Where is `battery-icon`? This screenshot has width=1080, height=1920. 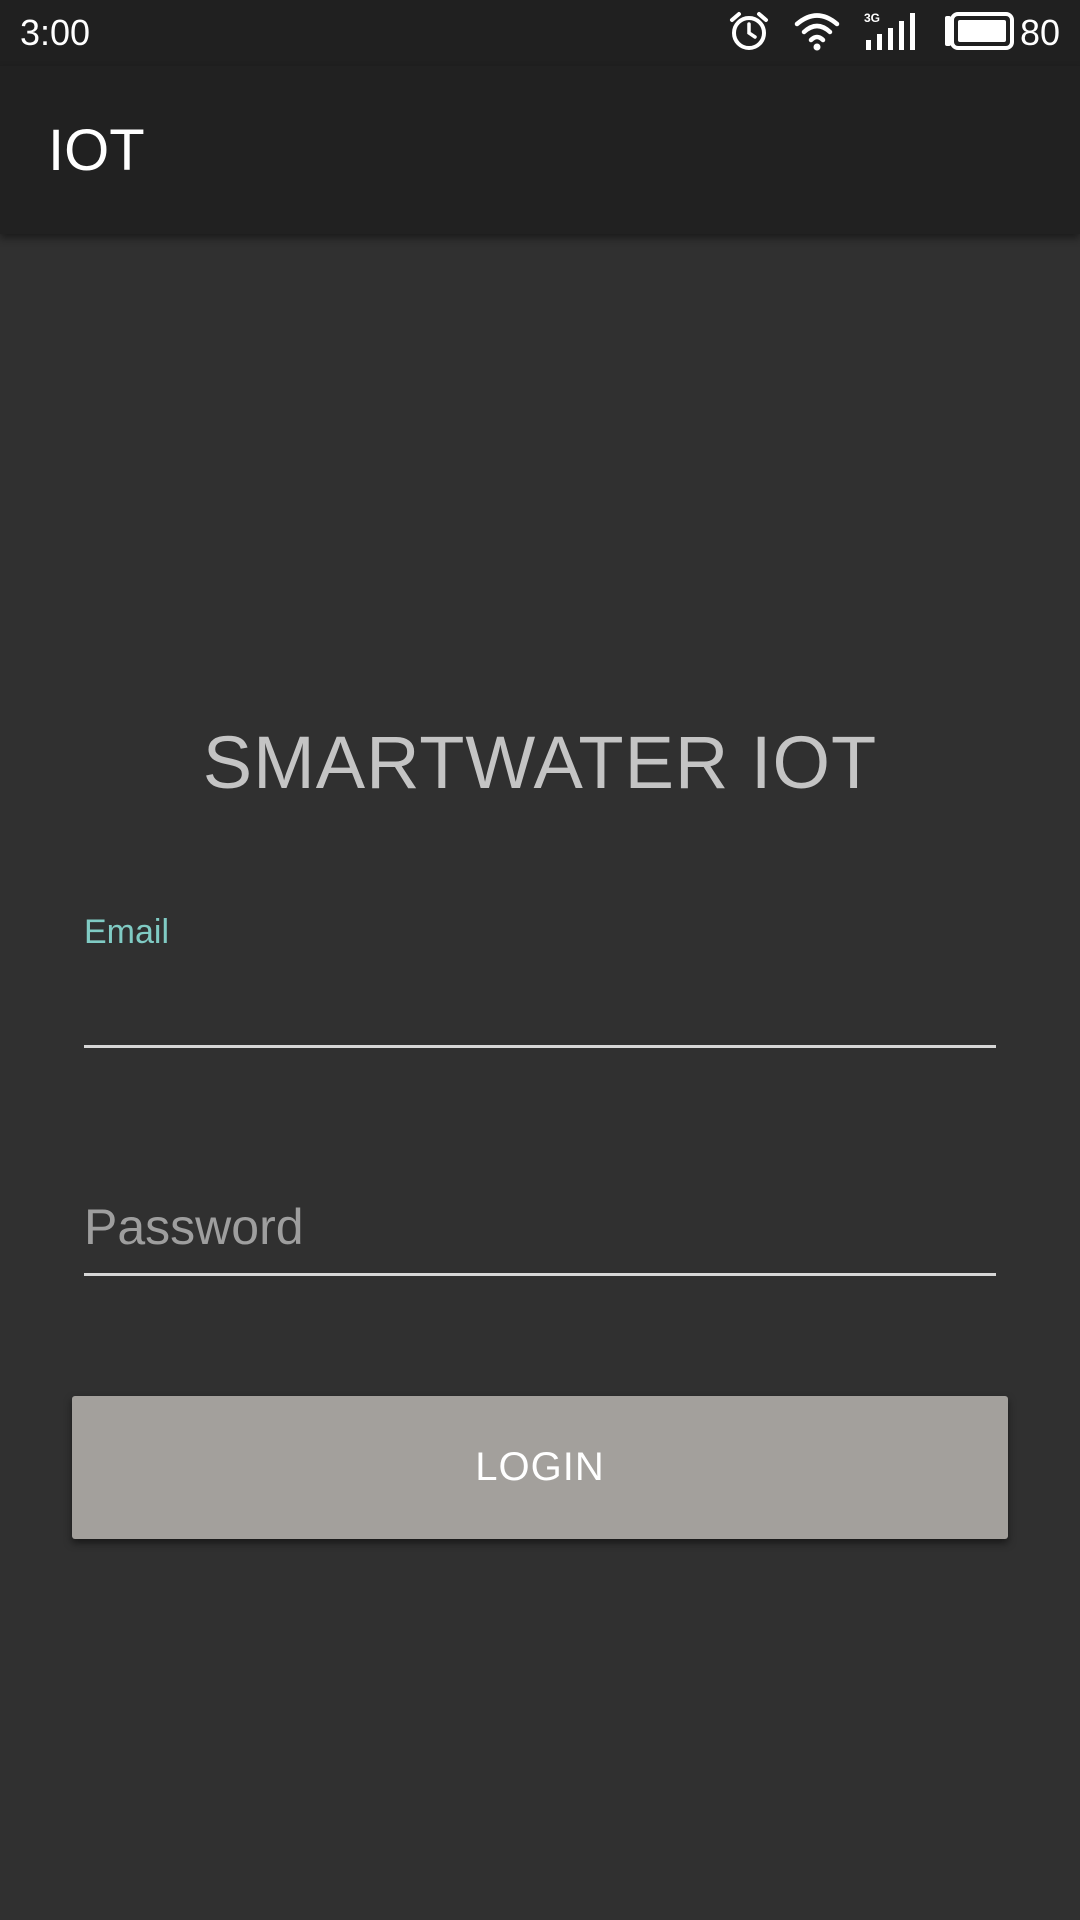 battery-icon is located at coordinates (979, 33).